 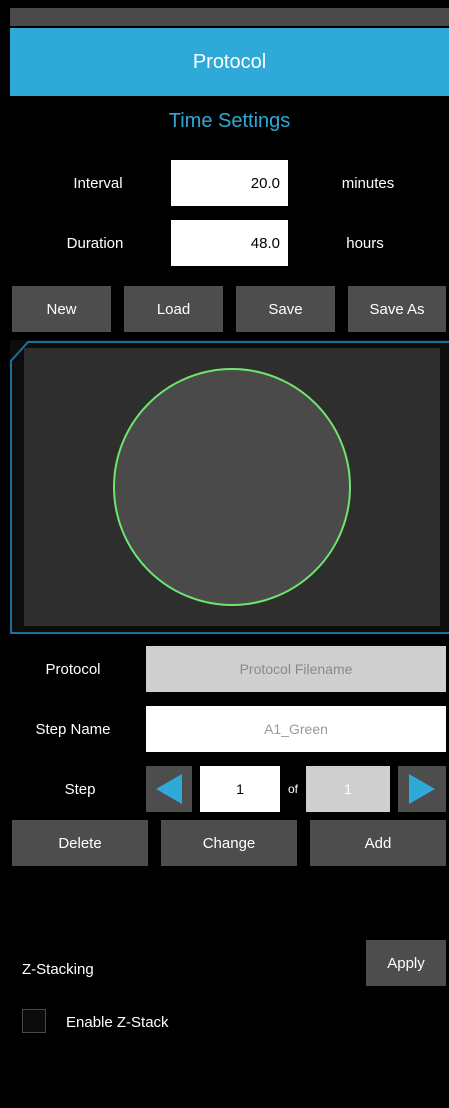 What do you see at coordinates (296, 669) in the screenshot?
I see `protocol-filename-field: Protocol Filename` at bounding box center [296, 669].